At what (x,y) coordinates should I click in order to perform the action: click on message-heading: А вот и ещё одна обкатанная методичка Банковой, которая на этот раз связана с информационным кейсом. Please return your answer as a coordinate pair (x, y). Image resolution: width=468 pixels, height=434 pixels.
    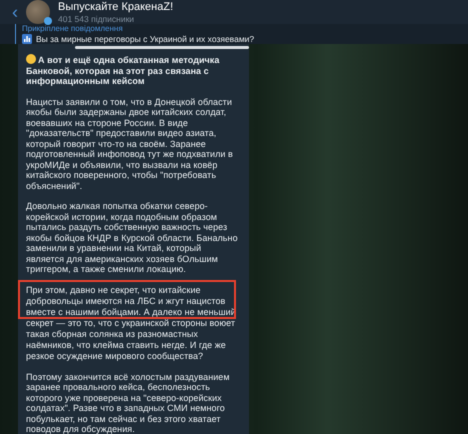
    Looking at the image, I should click on (123, 70).